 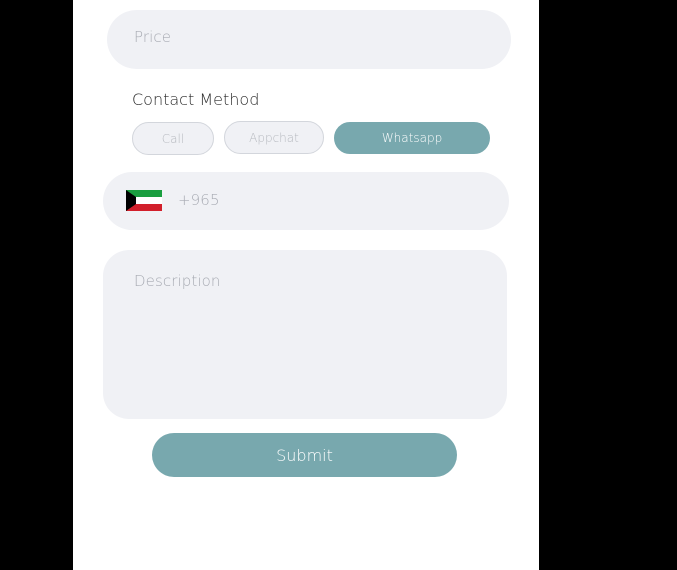 What do you see at coordinates (177, 281) in the screenshot?
I see `description-placeholder: Description` at bounding box center [177, 281].